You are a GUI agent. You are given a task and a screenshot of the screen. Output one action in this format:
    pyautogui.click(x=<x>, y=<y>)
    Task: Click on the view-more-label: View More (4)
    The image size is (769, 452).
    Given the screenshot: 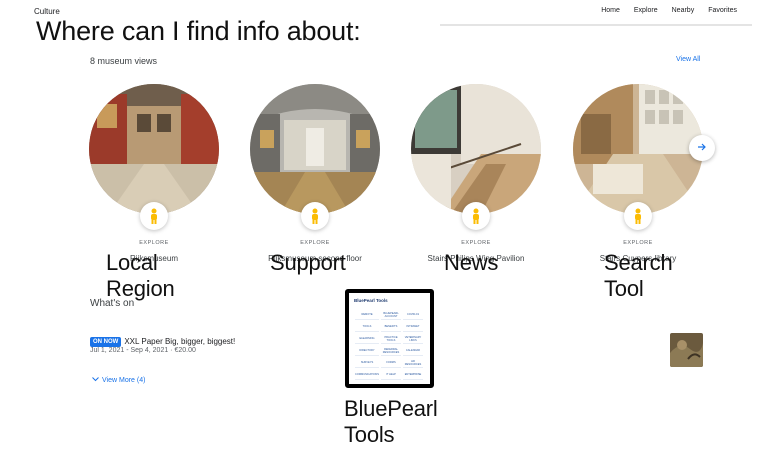 What is the action you would take?
    pyautogui.click(x=124, y=380)
    